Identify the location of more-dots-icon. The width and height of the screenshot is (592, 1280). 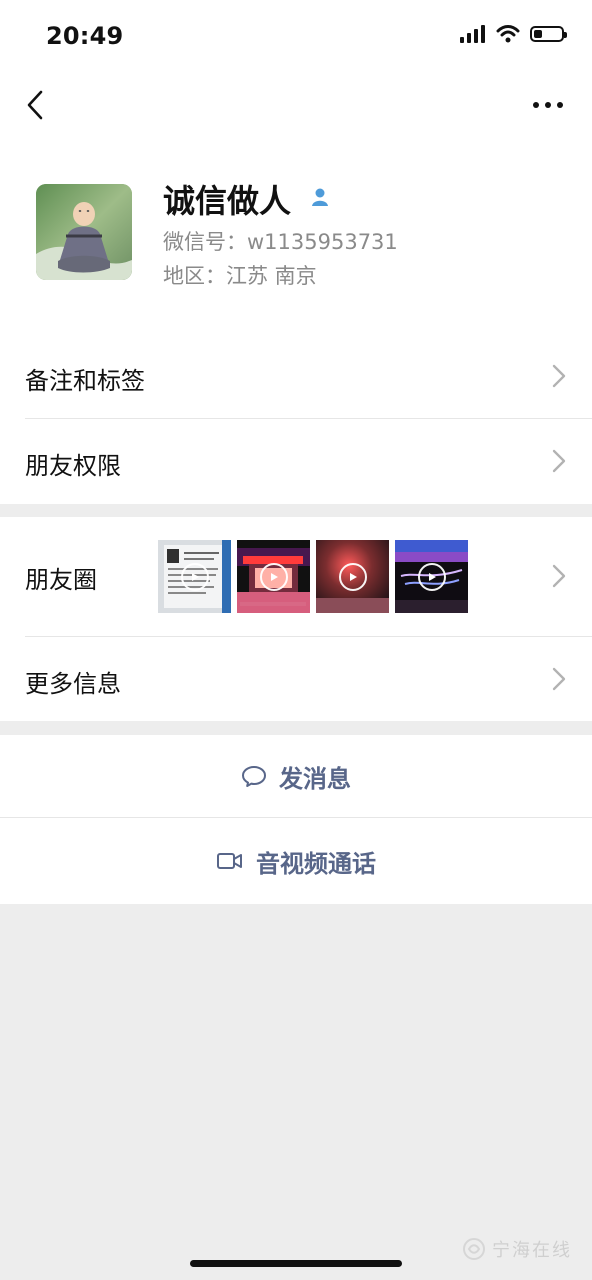
(548, 105).